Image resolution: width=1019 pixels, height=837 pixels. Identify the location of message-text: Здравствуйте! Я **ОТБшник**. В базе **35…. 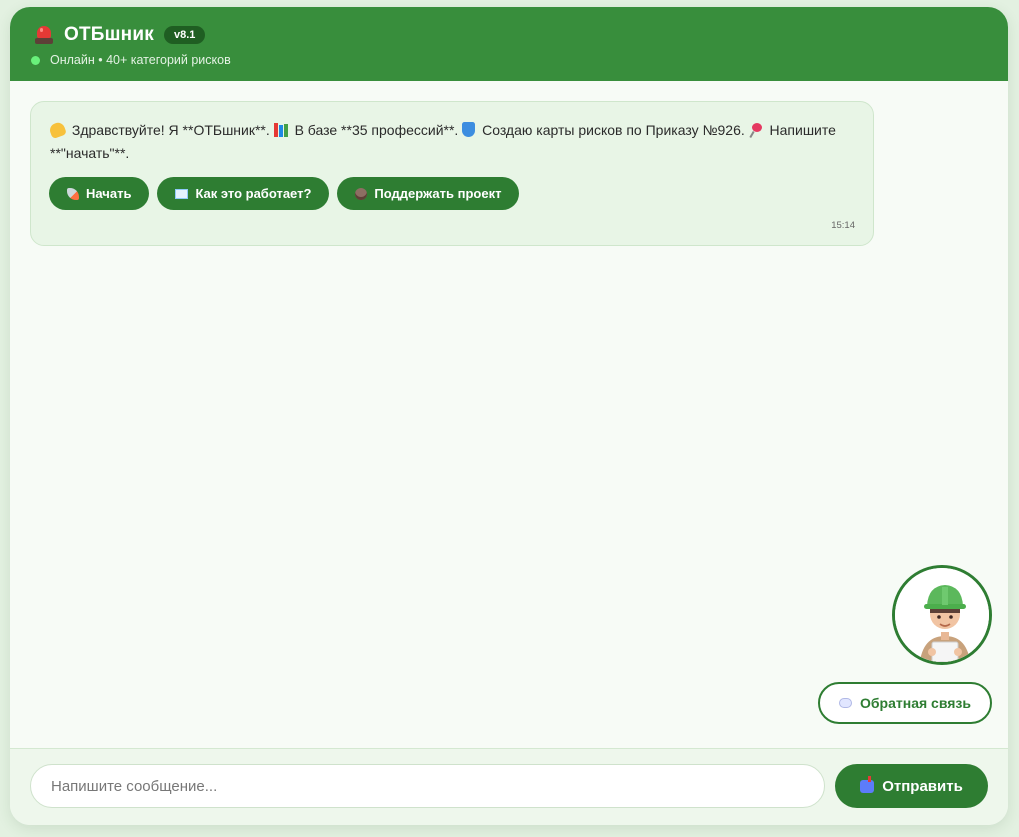
(449, 142).